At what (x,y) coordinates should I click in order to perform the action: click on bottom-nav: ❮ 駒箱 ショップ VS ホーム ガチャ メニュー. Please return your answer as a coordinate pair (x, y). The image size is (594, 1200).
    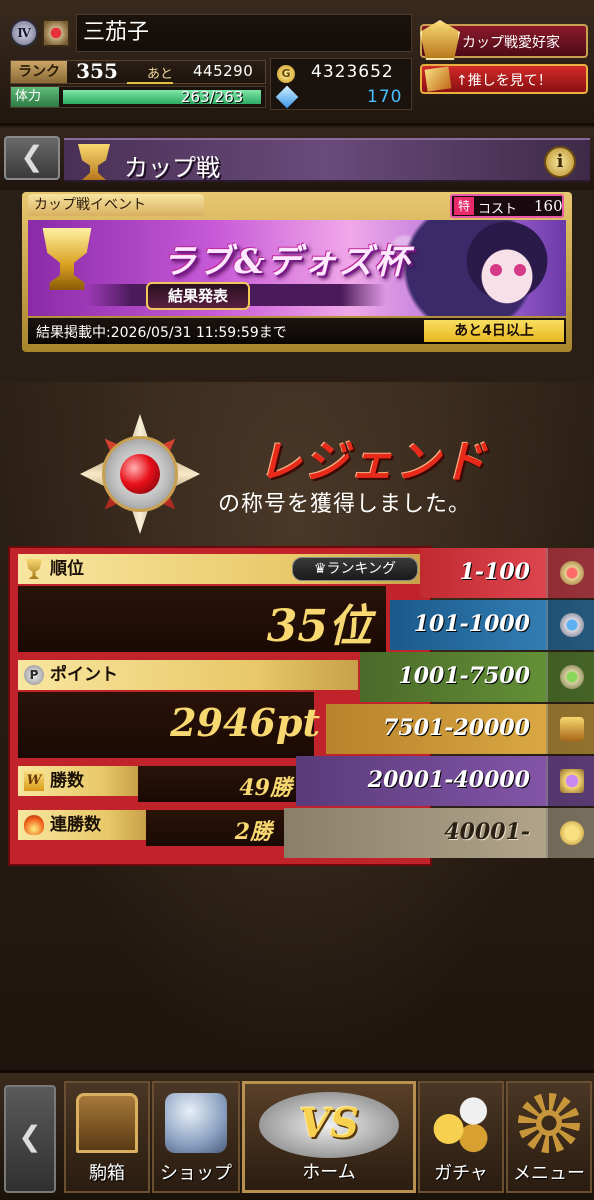
    Looking at the image, I should click on (297, 1135).